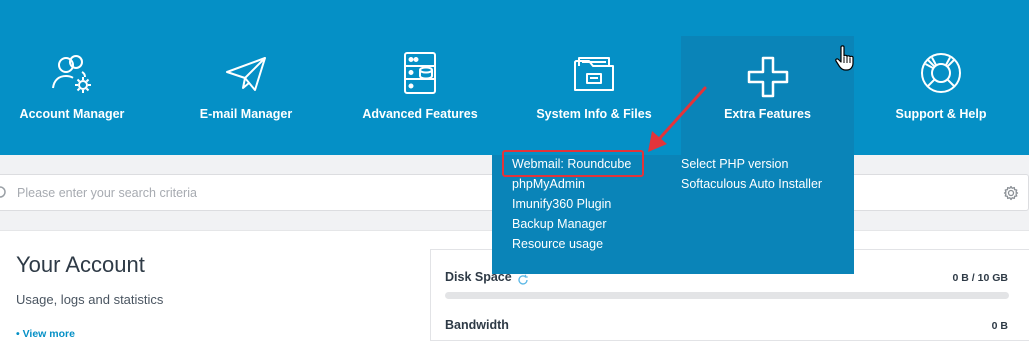 Image resolution: width=1029 pixels, height=341 pixels. What do you see at coordinates (523, 280) in the screenshot?
I see `refresh-icon` at bounding box center [523, 280].